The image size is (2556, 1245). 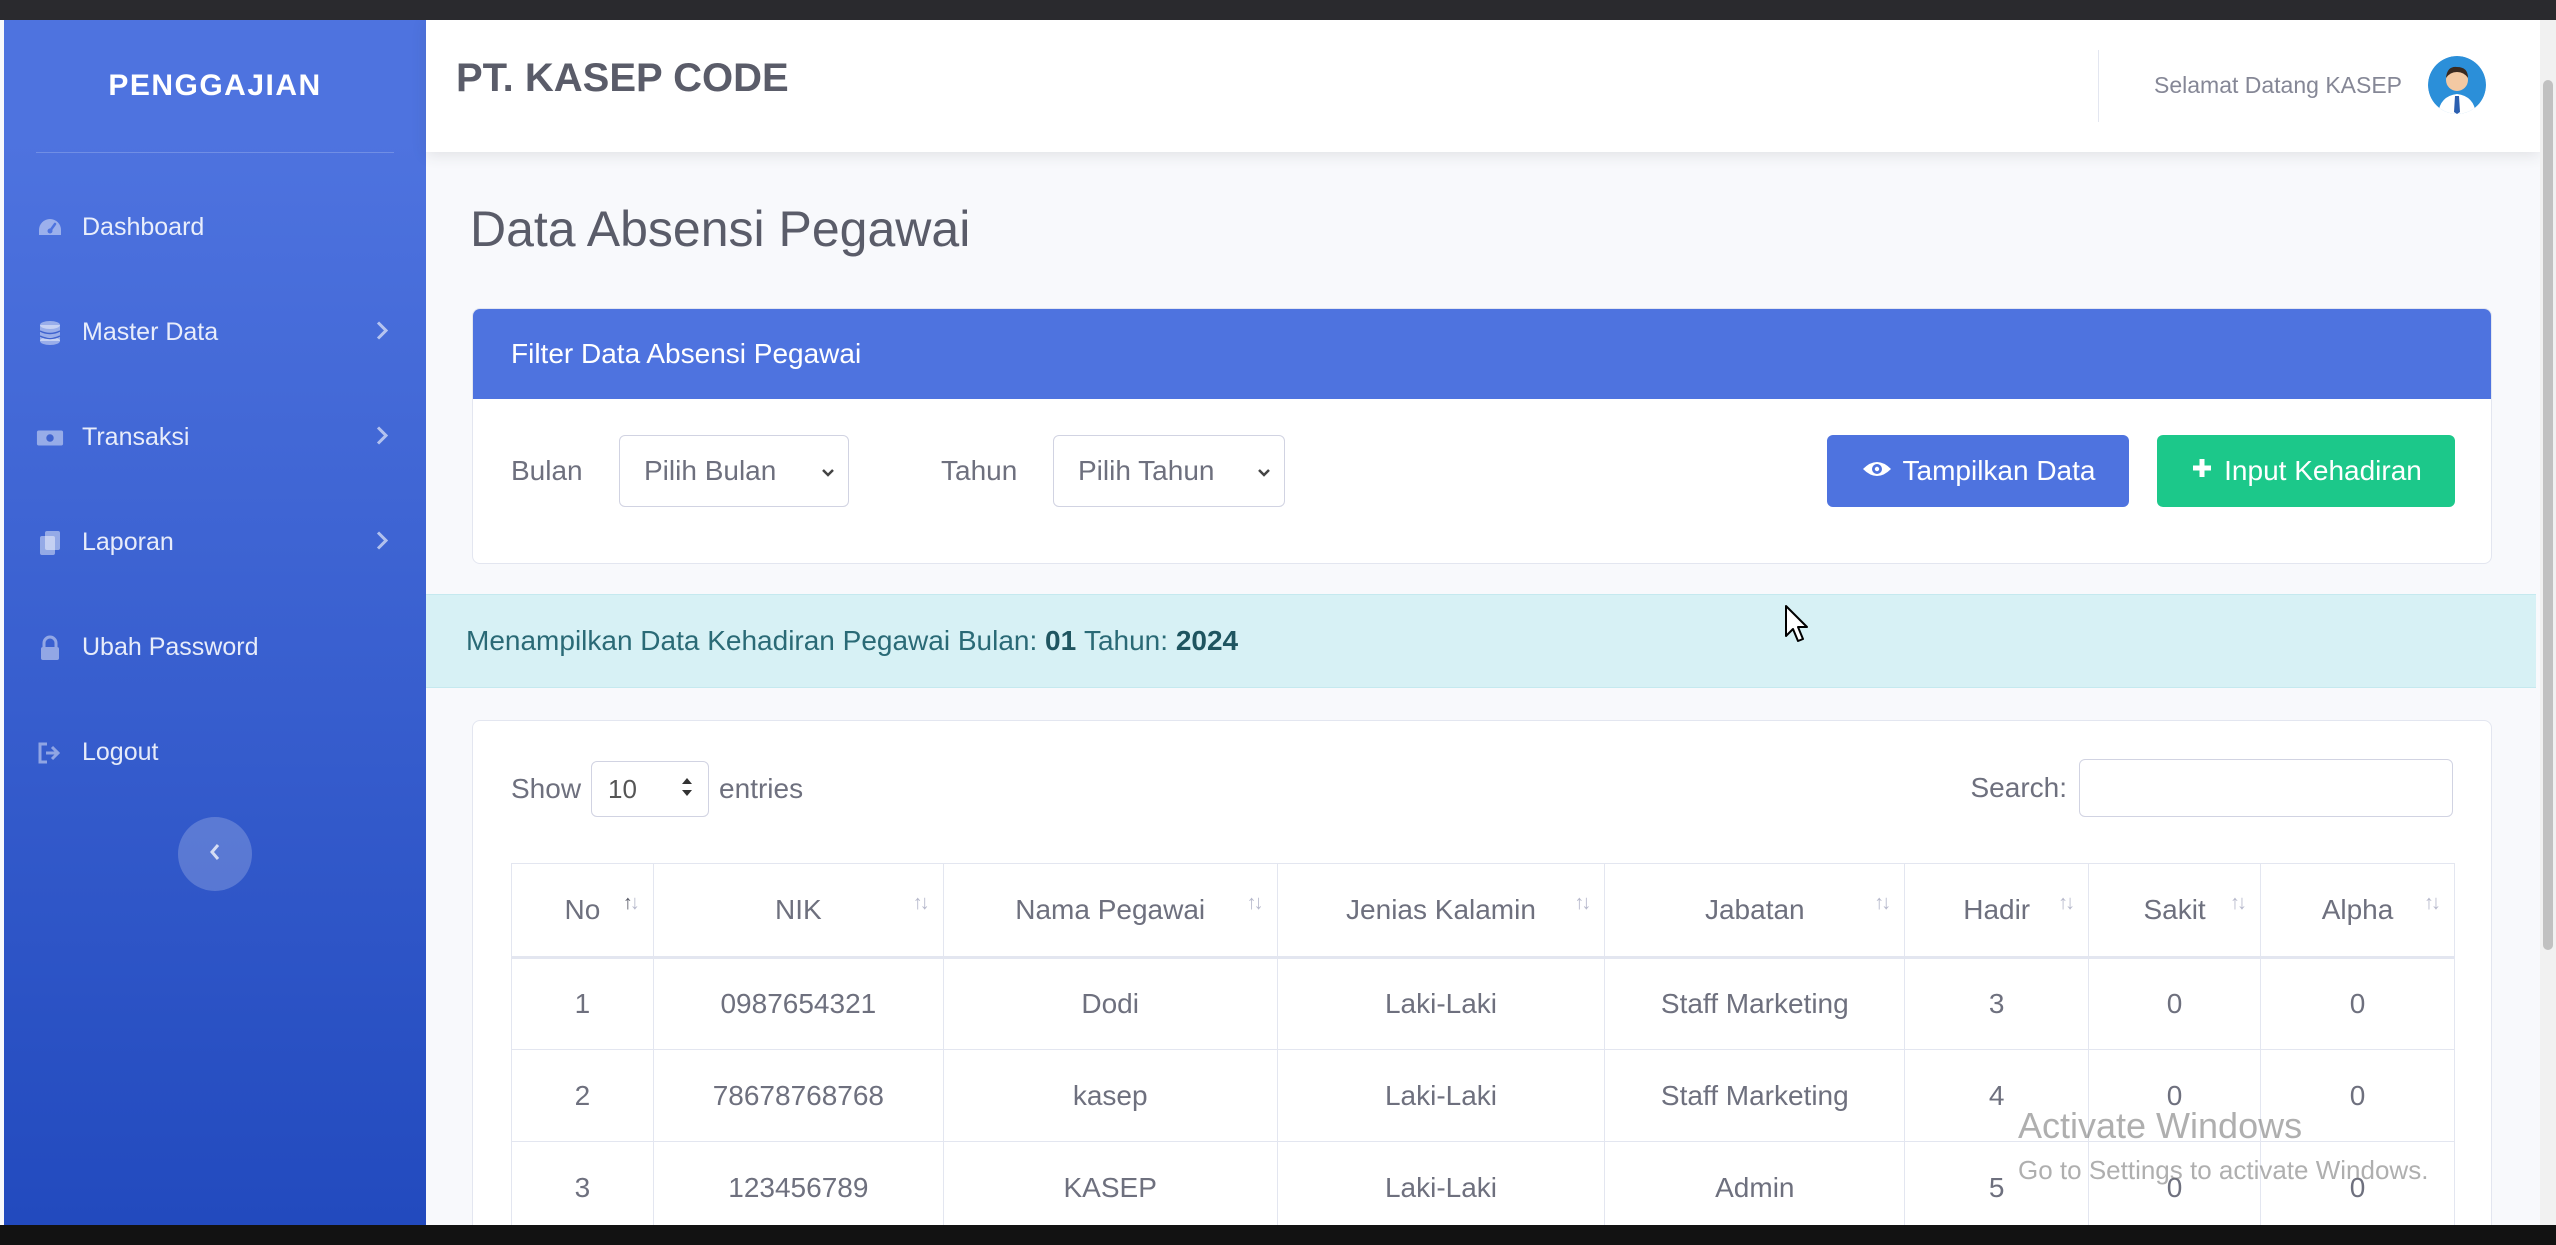 I want to click on sidebar-item-label: Transaksi, so click(x=136, y=437).